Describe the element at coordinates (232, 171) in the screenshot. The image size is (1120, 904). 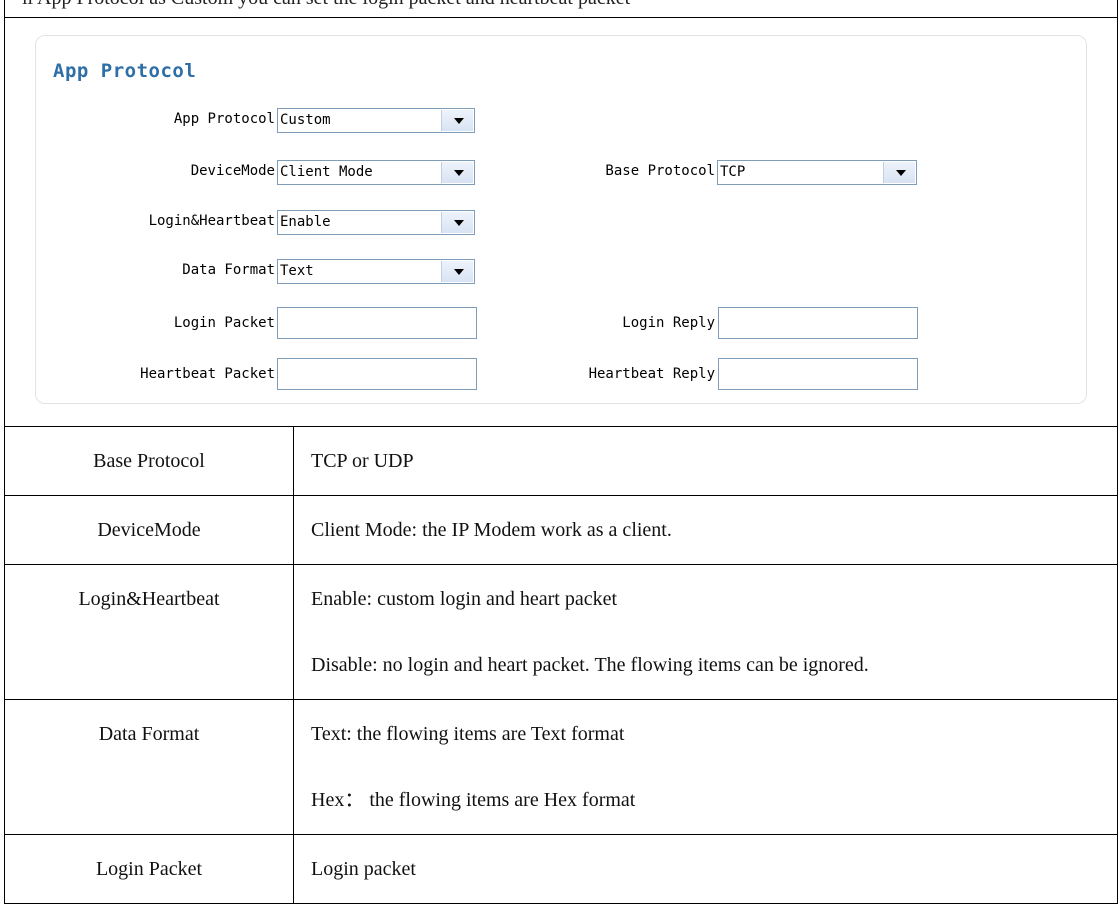
I see `device-mode-label: DeviceMode` at that location.